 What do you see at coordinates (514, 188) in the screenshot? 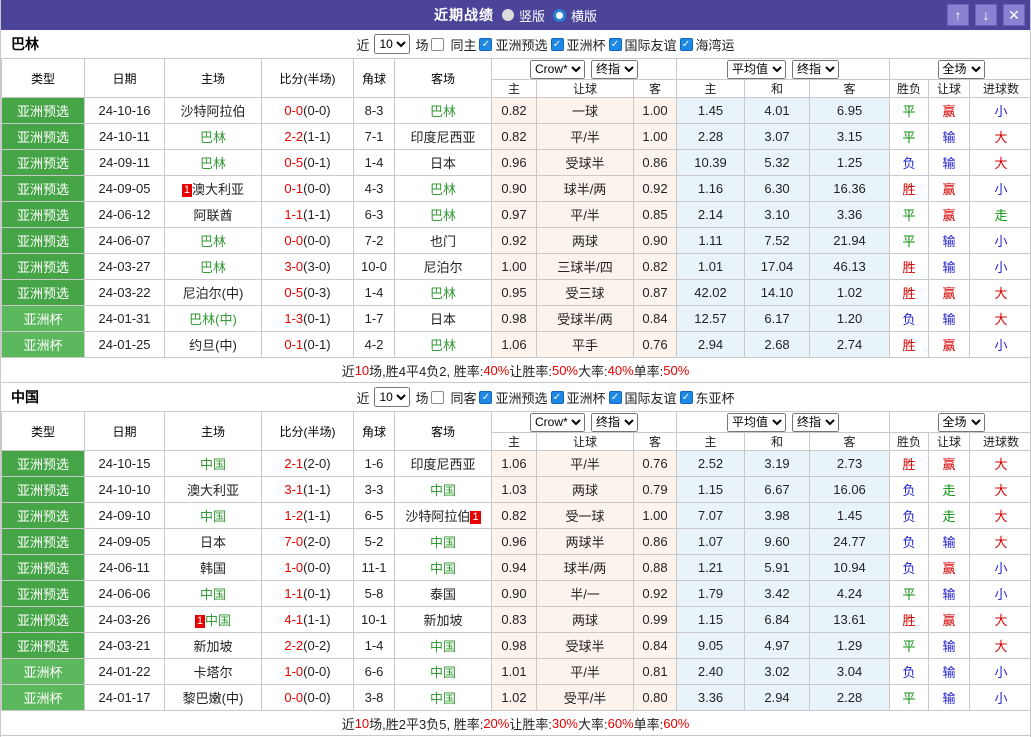
I see `odds-home-cell: 0.90` at bounding box center [514, 188].